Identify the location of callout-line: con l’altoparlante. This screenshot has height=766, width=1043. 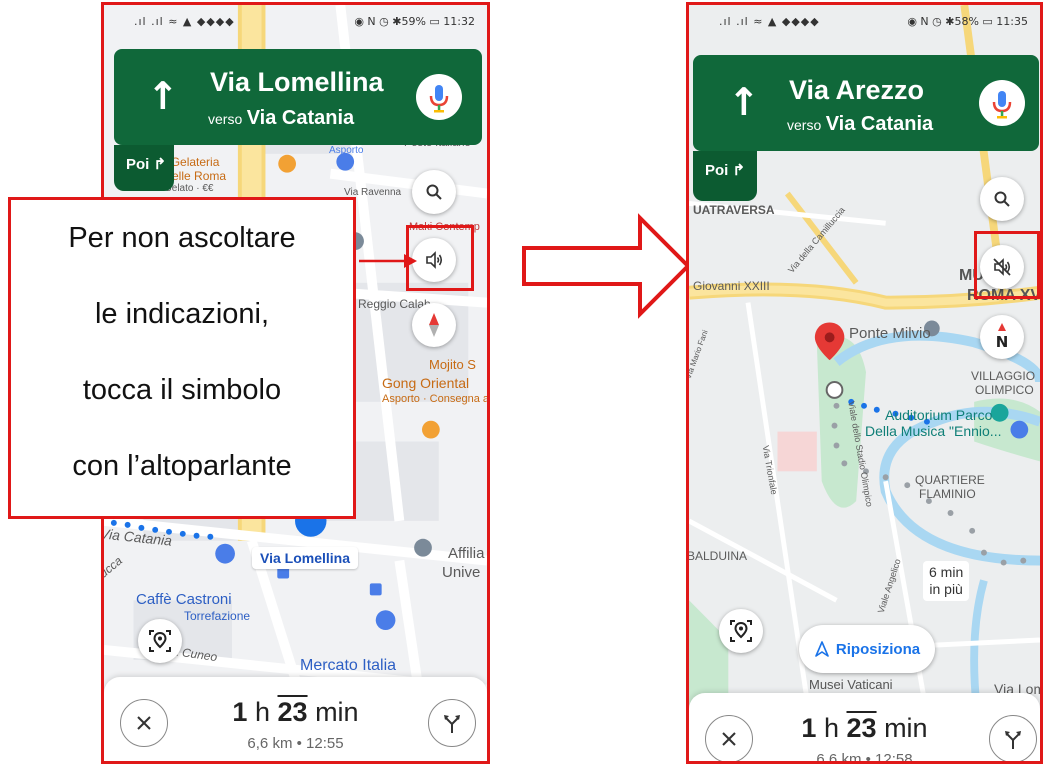
(182, 466).